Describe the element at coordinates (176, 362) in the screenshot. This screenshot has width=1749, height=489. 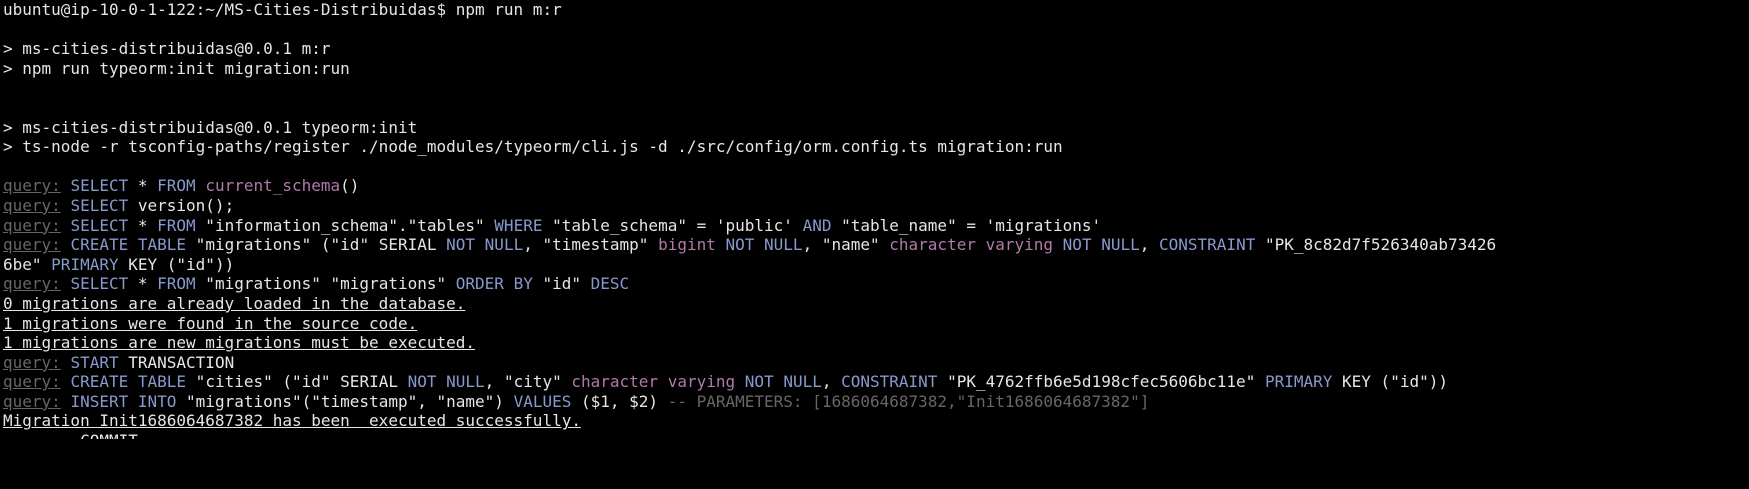
I see `sql-text: TRANSACTION` at that location.